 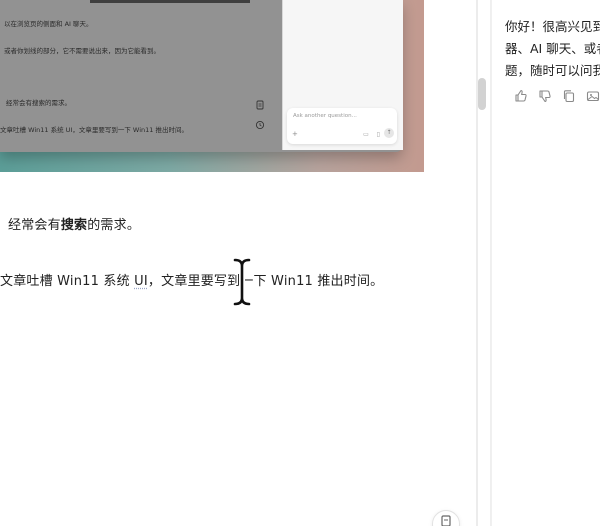 What do you see at coordinates (389, 133) in the screenshot?
I see `embedded-send-icon: ↑` at bounding box center [389, 133].